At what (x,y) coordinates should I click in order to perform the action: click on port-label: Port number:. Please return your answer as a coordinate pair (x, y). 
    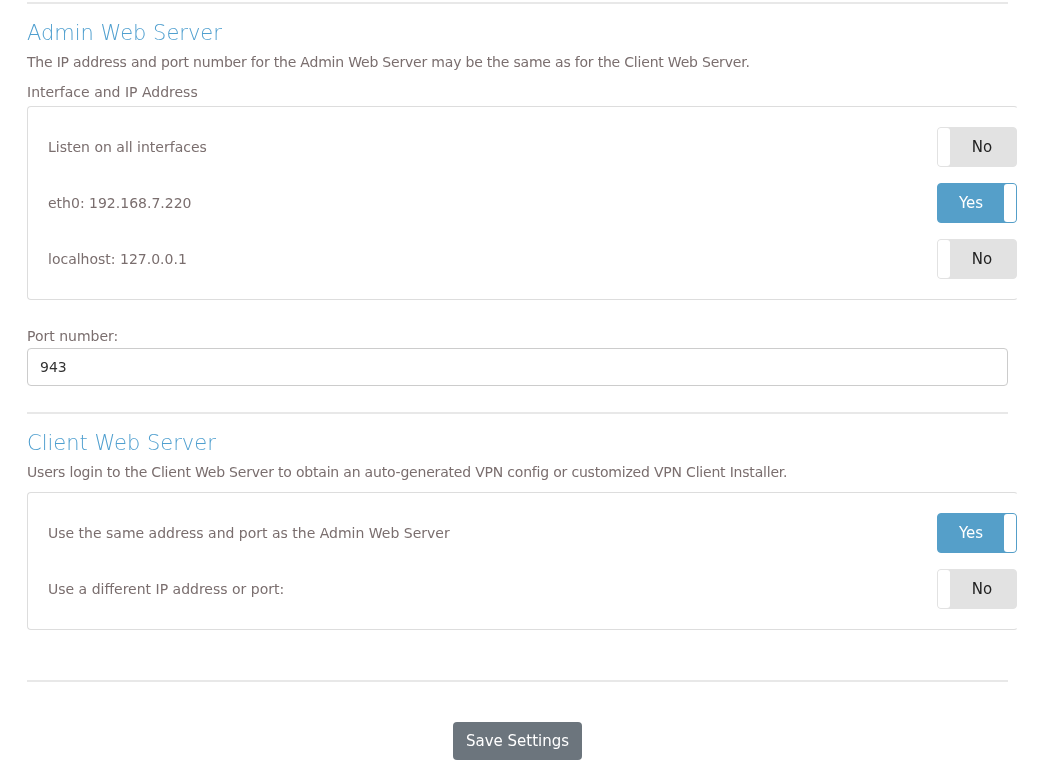
    Looking at the image, I should click on (73, 336).